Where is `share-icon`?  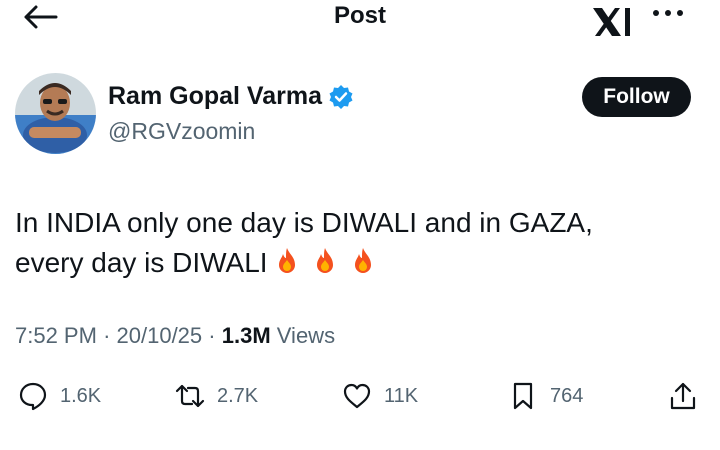
share-icon is located at coordinates (683, 396).